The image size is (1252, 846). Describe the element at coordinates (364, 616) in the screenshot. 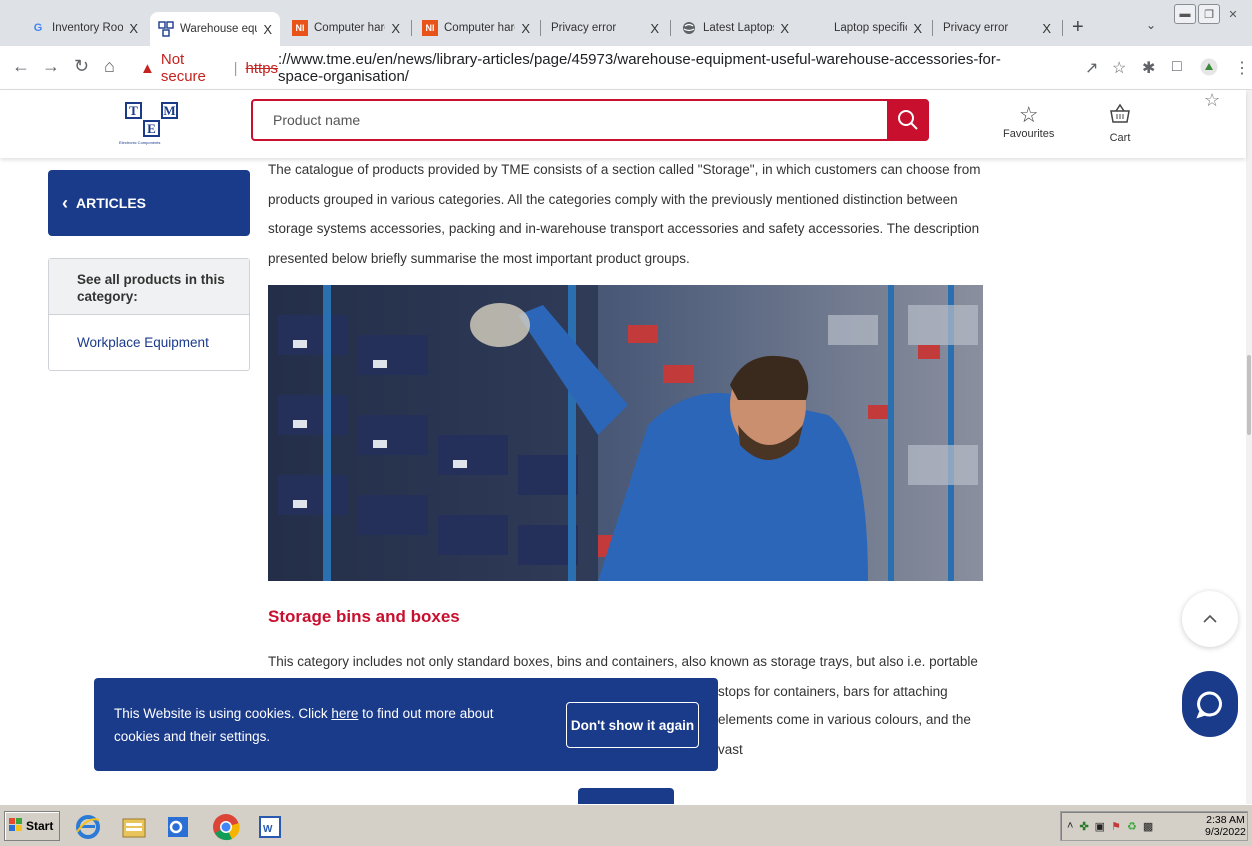

I see `section-heading-storage-bins: Storage bins and boxes` at that location.